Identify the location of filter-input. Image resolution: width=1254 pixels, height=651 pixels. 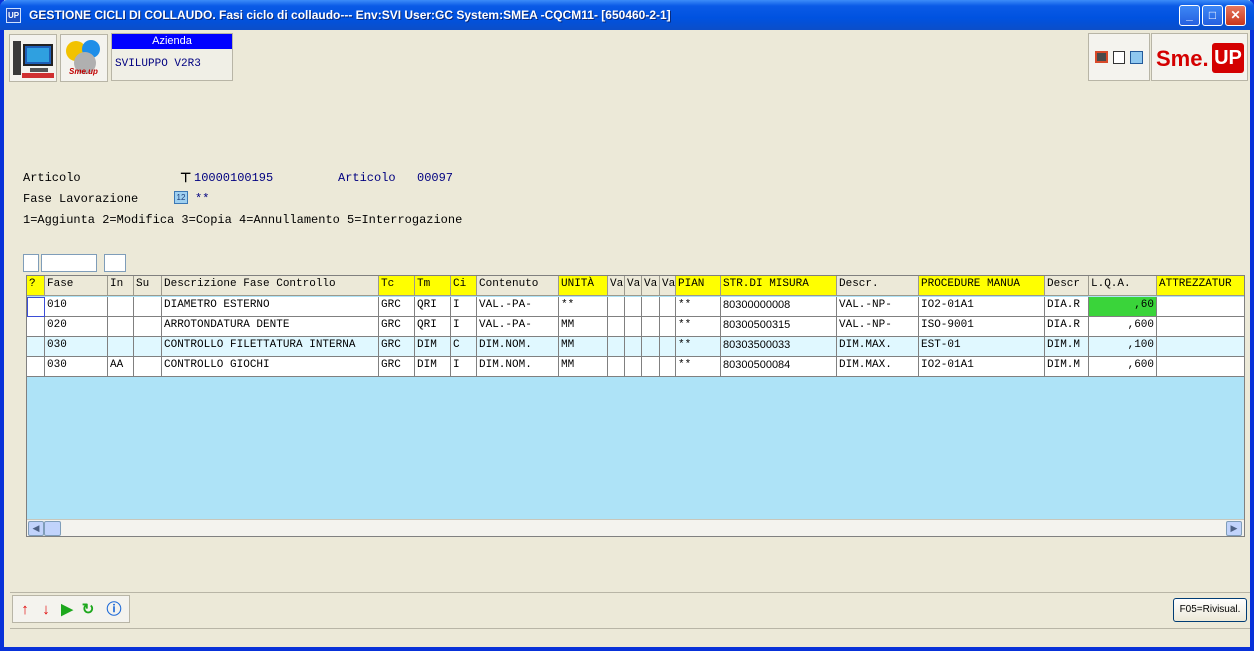
(69, 263).